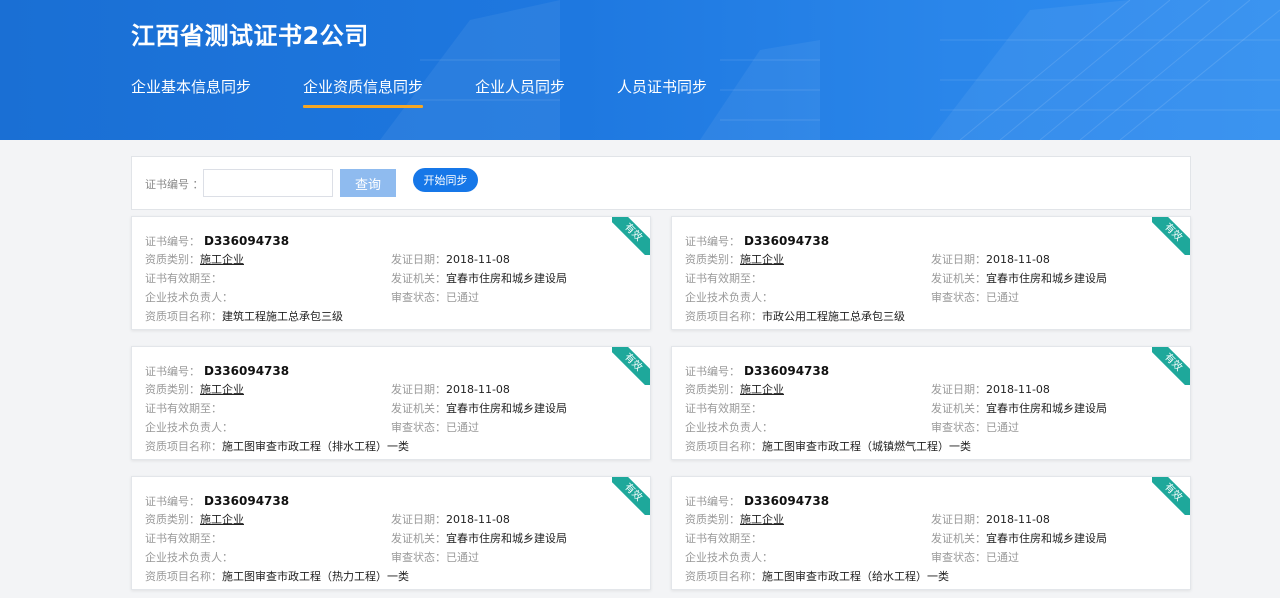  What do you see at coordinates (250, 36) in the screenshot?
I see `company-title: 江西省测试证书2公司` at bounding box center [250, 36].